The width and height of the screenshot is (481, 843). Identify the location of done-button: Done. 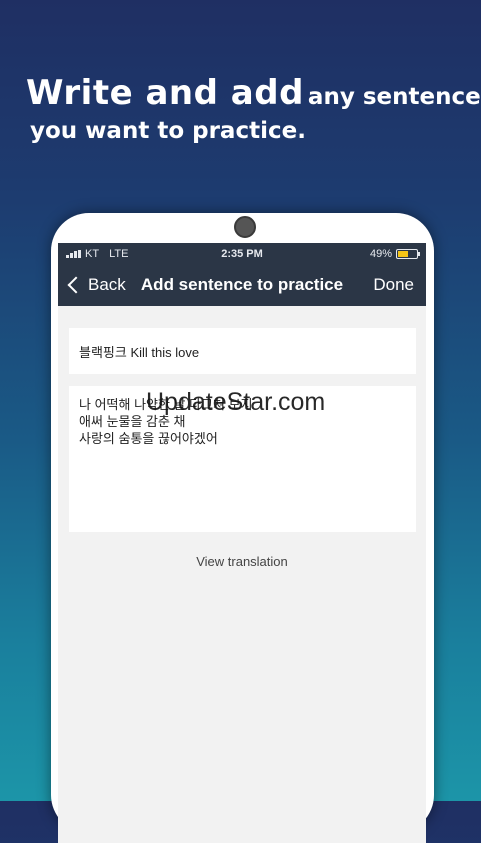
(393, 285).